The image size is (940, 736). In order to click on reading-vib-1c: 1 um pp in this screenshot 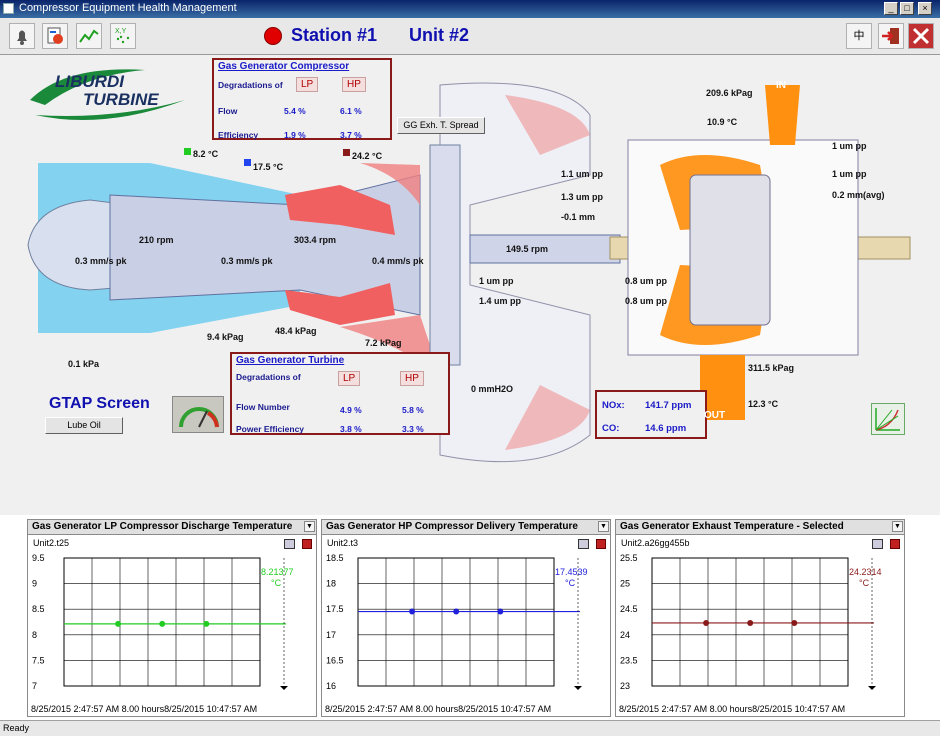, I will do `click(849, 174)`.